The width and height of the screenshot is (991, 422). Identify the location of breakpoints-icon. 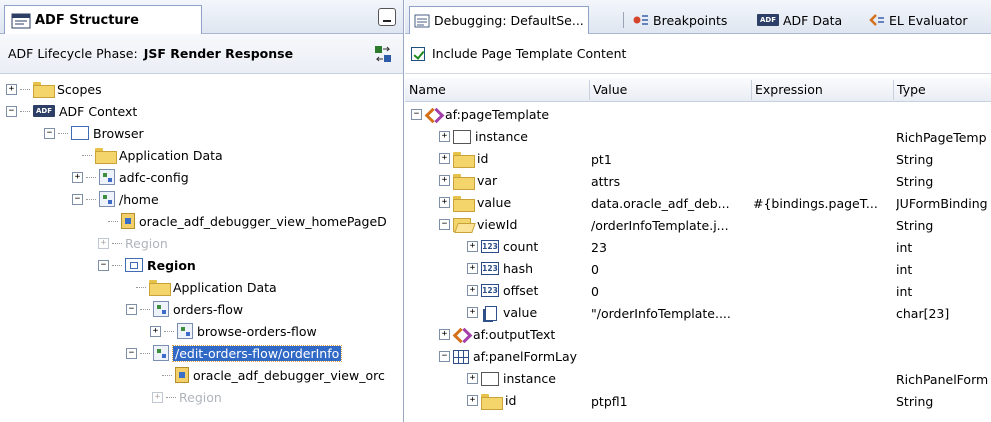
(640, 20).